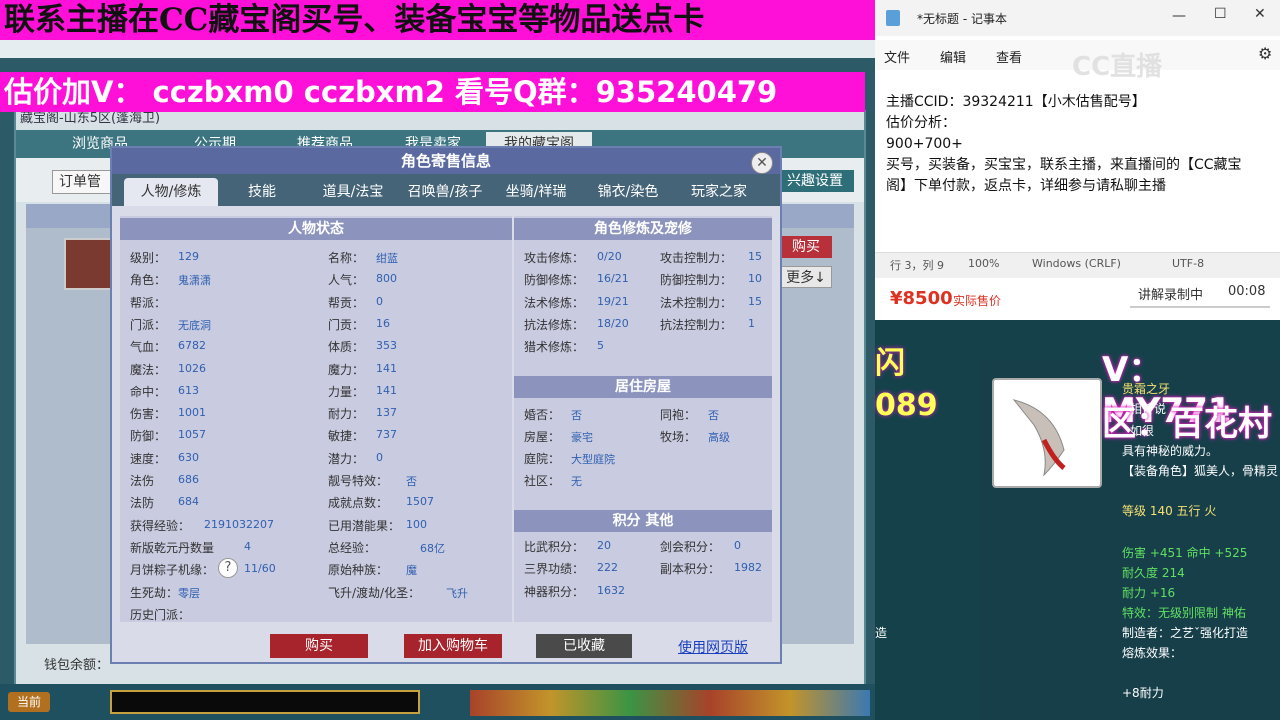 The image size is (1280, 720). I want to click on notepad-line: 估价分析：, so click(921, 123).